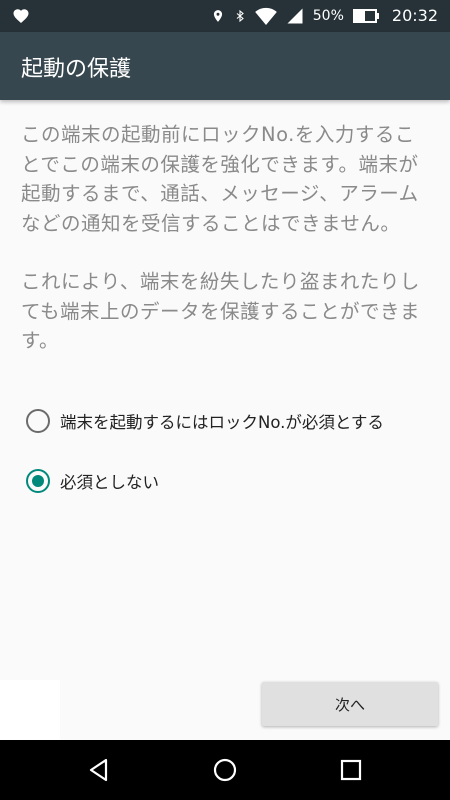  I want to click on radio-checked-icon, so click(38, 481).